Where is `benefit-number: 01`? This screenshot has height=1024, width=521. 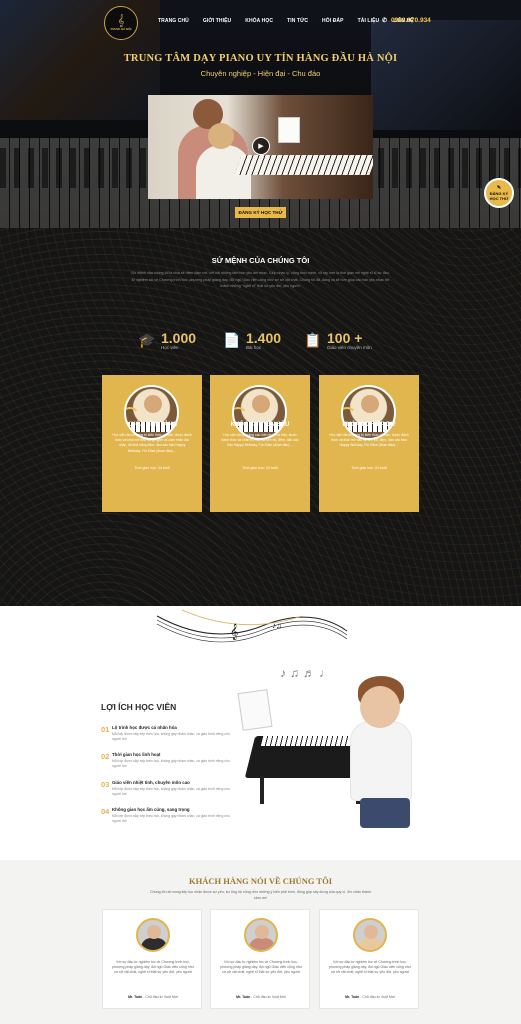 benefit-number: 01 is located at coordinates (105, 729).